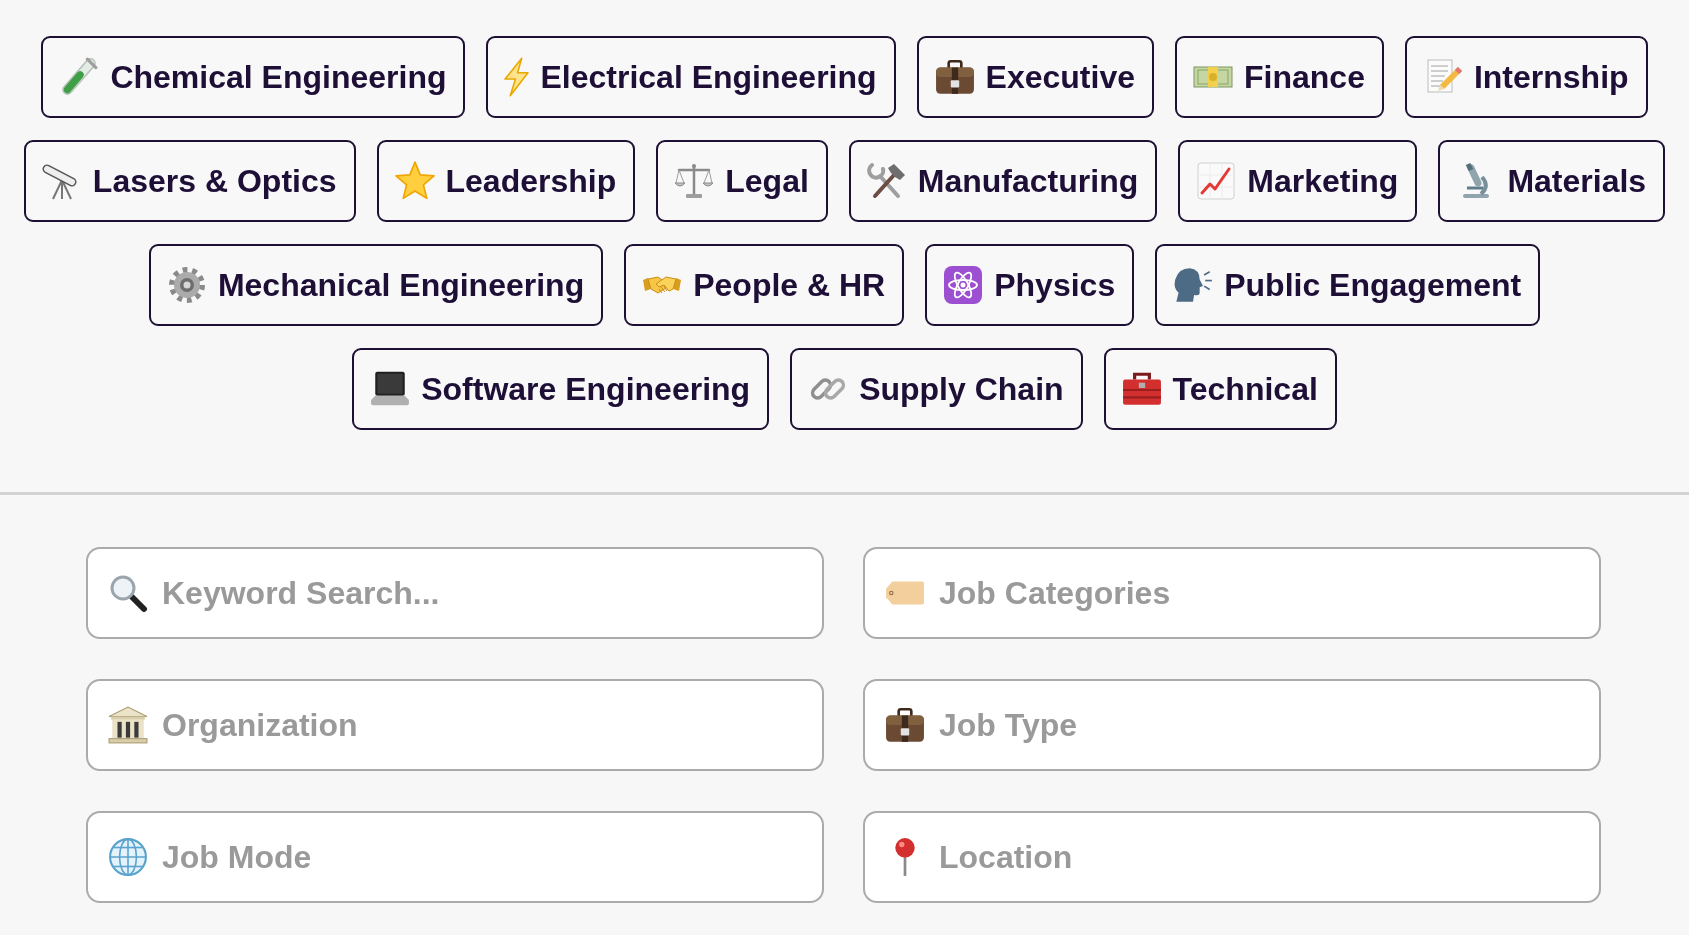  What do you see at coordinates (253, 77) in the screenshot?
I see `category-button: Chemical Engineering` at bounding box center [253, 77].